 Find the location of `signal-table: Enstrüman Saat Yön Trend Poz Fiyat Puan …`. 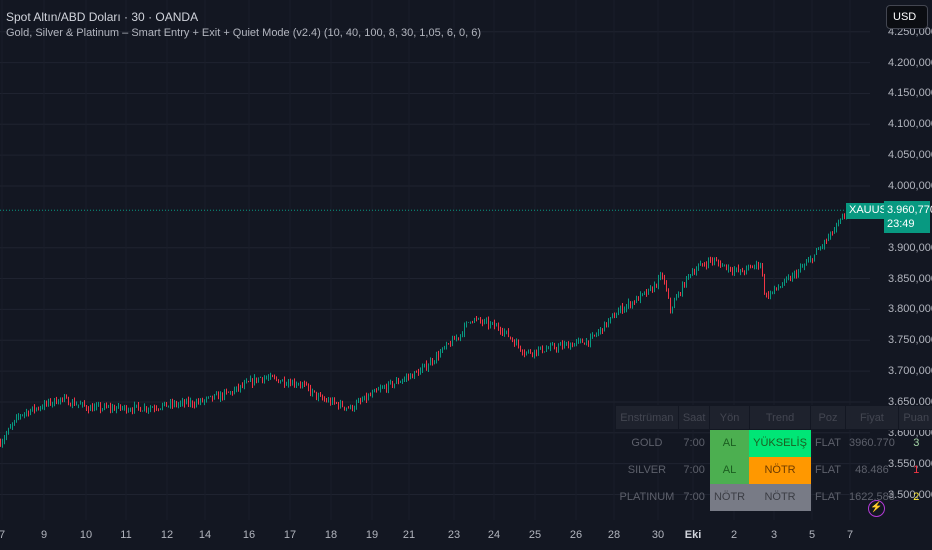

signal-table: Enstrüman Saat Yön Trend Poz Fiyat Puan … is located at coordinates (773, 458).